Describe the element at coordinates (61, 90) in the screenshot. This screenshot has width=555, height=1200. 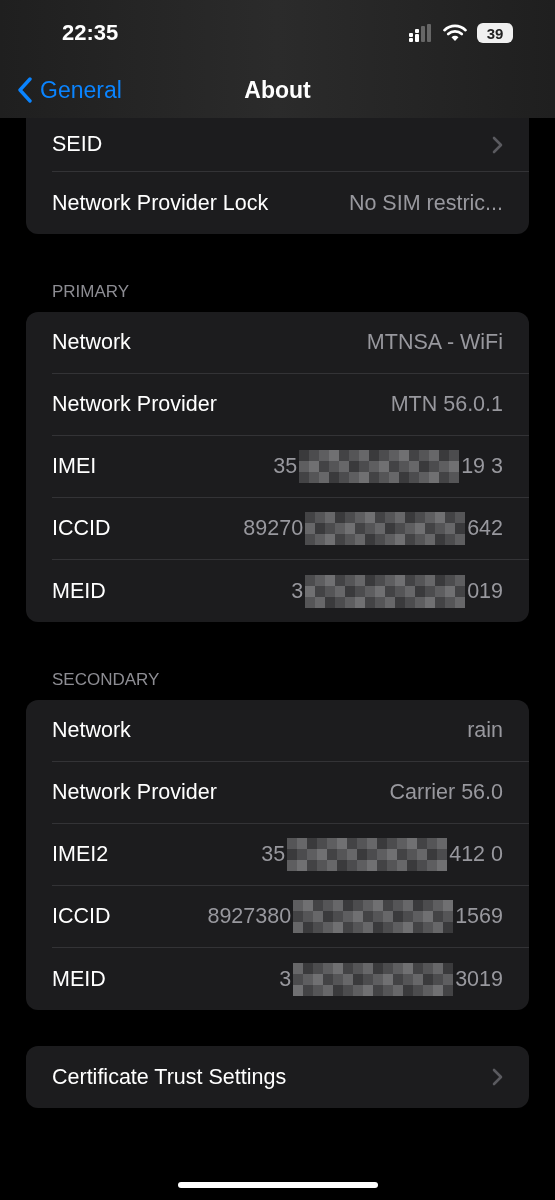
I see `back-button: General` at that location.